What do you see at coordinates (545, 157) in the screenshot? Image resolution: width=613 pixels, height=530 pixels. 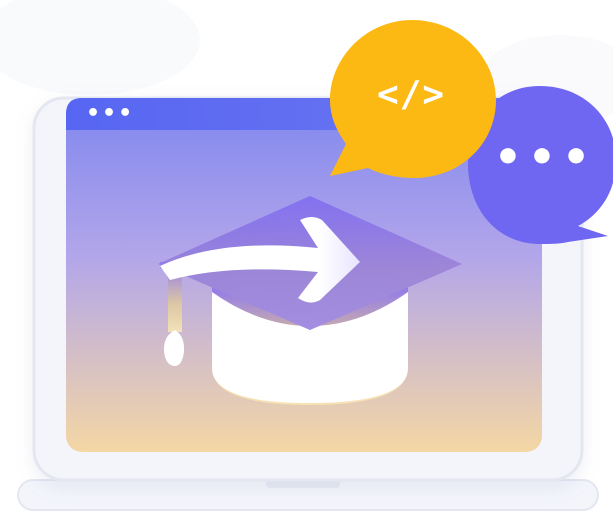 I see `chat-ellipsis: •••` at bounding box center [545, 157].